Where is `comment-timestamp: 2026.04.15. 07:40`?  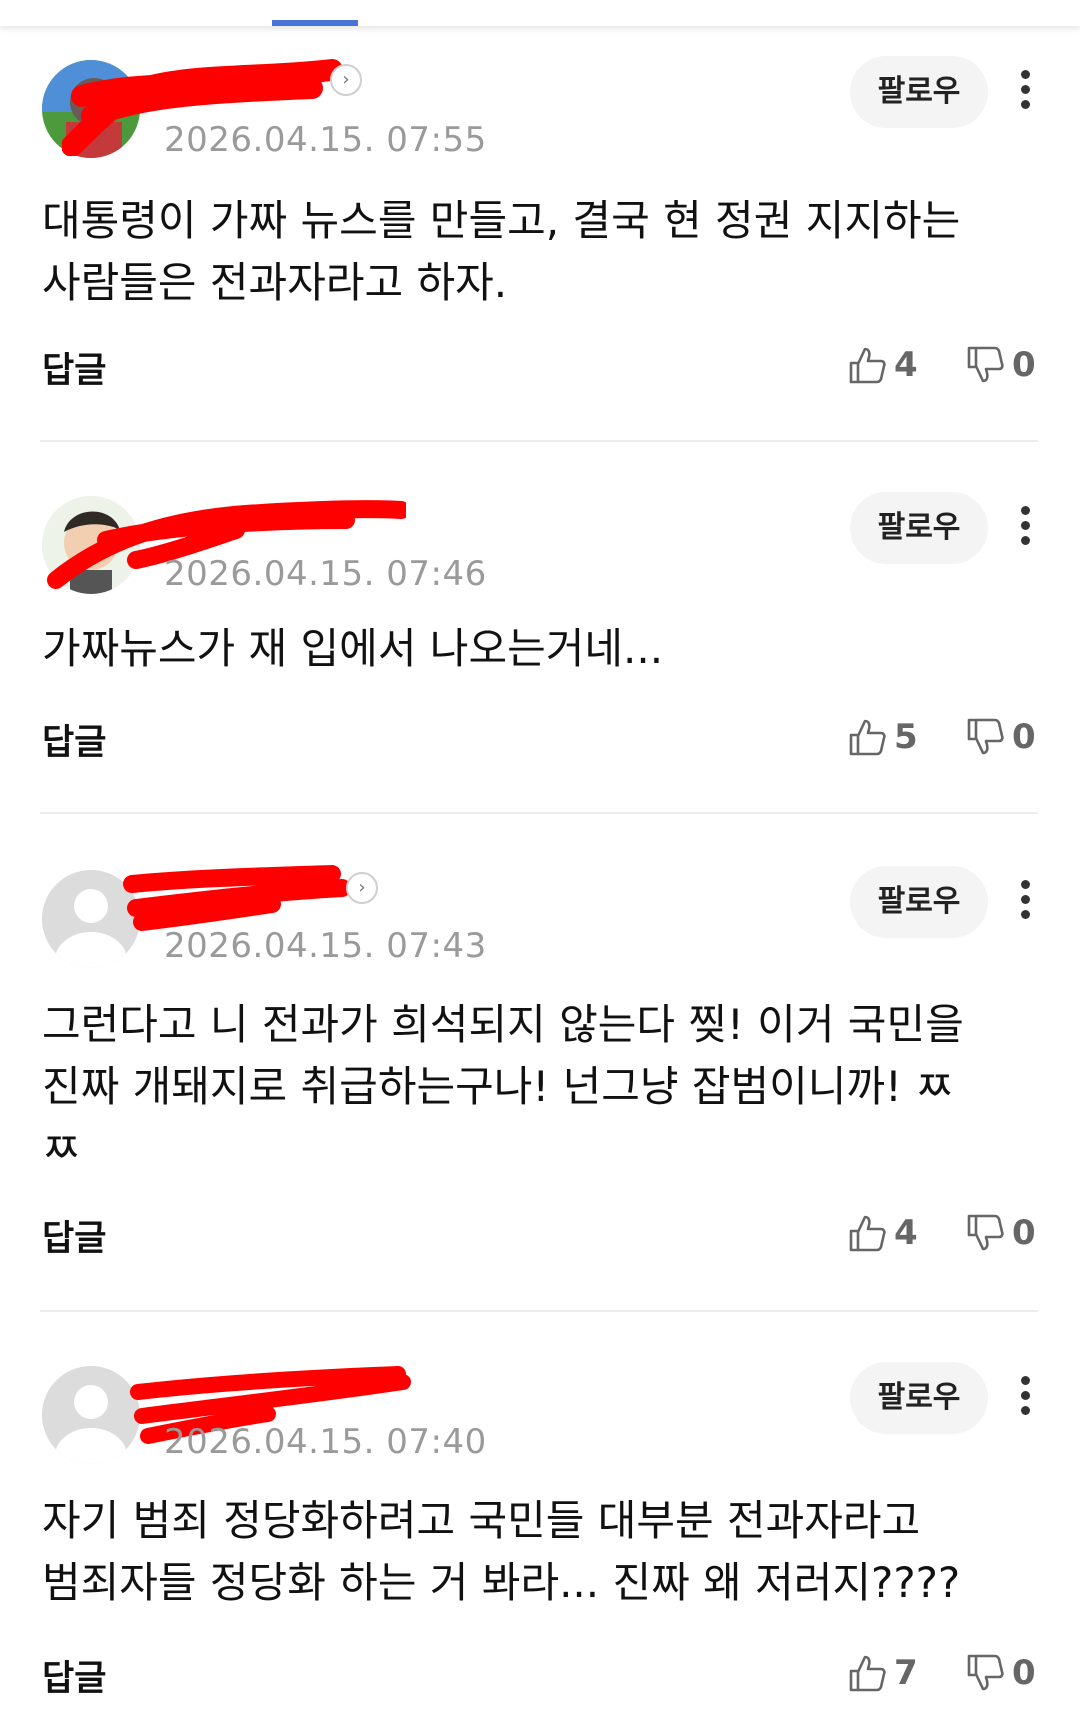 comment-timestamp: 2026.04.15. 07:40 is located at coordinates (325, 1442).